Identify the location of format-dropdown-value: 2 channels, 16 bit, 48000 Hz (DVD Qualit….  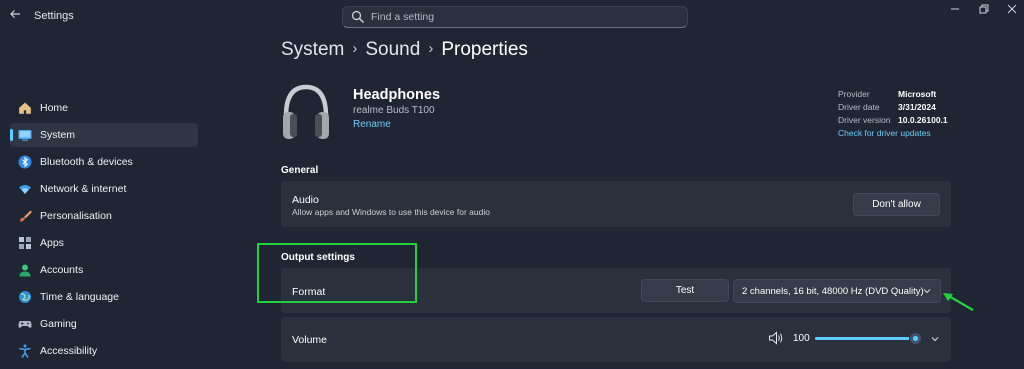
(833, 291).